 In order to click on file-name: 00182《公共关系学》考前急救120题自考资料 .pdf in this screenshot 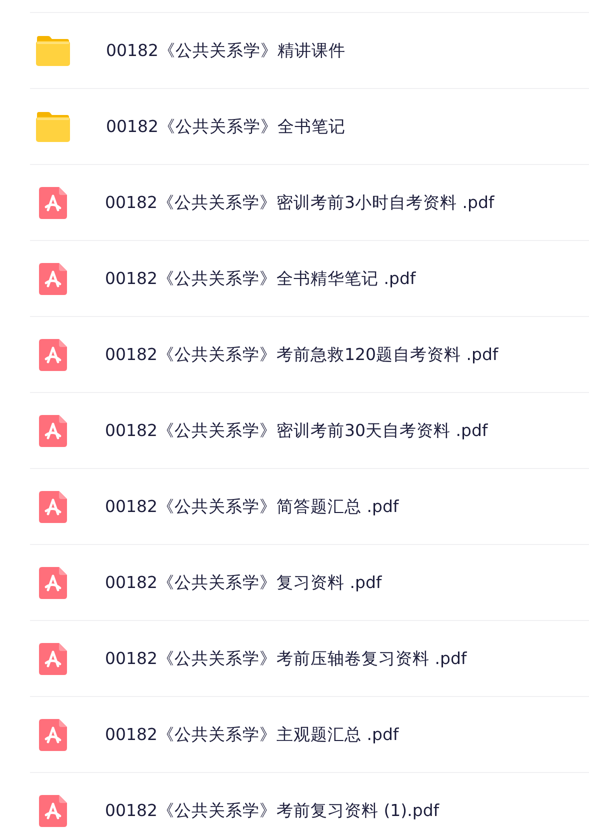, I will do `click(301, 355)`.